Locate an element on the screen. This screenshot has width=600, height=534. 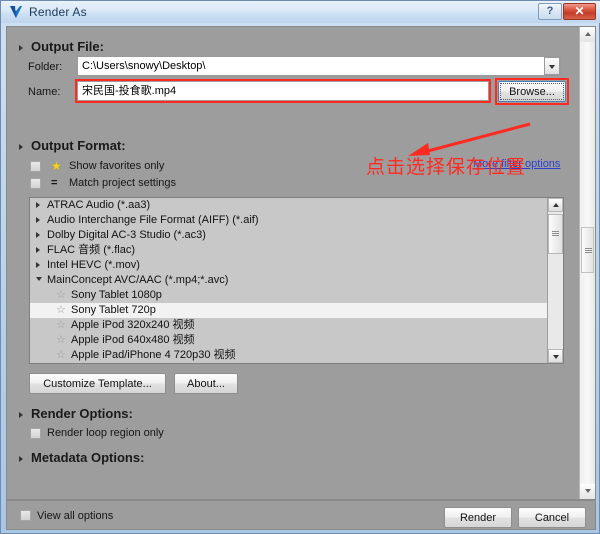
format-list-item-label: Sony Tablet 720p is located at coordinates (113, 310).